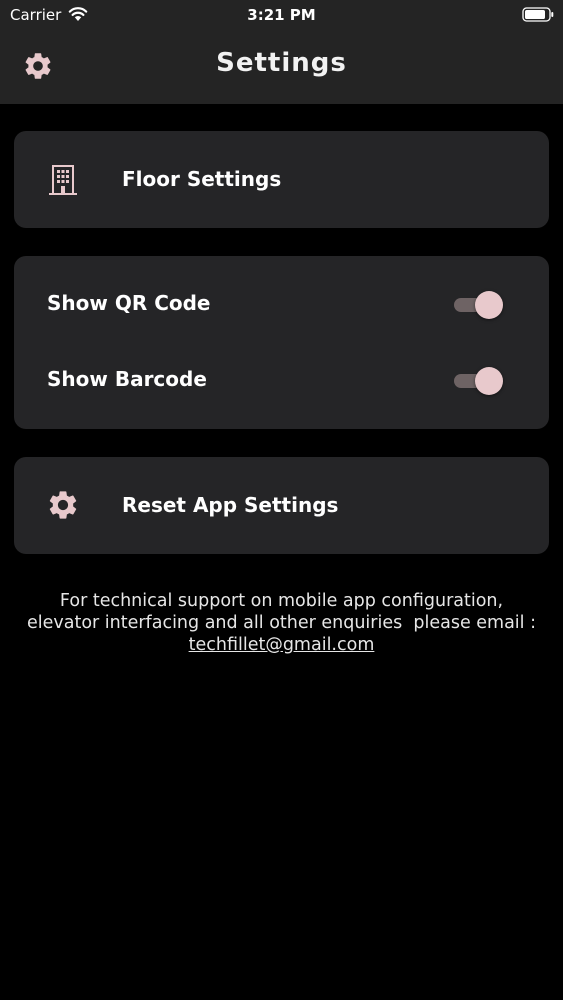  Describe the element at coordinates (129, 303) in the screenshot. I see `show-qr-code-label: Show QR Code` at that location.